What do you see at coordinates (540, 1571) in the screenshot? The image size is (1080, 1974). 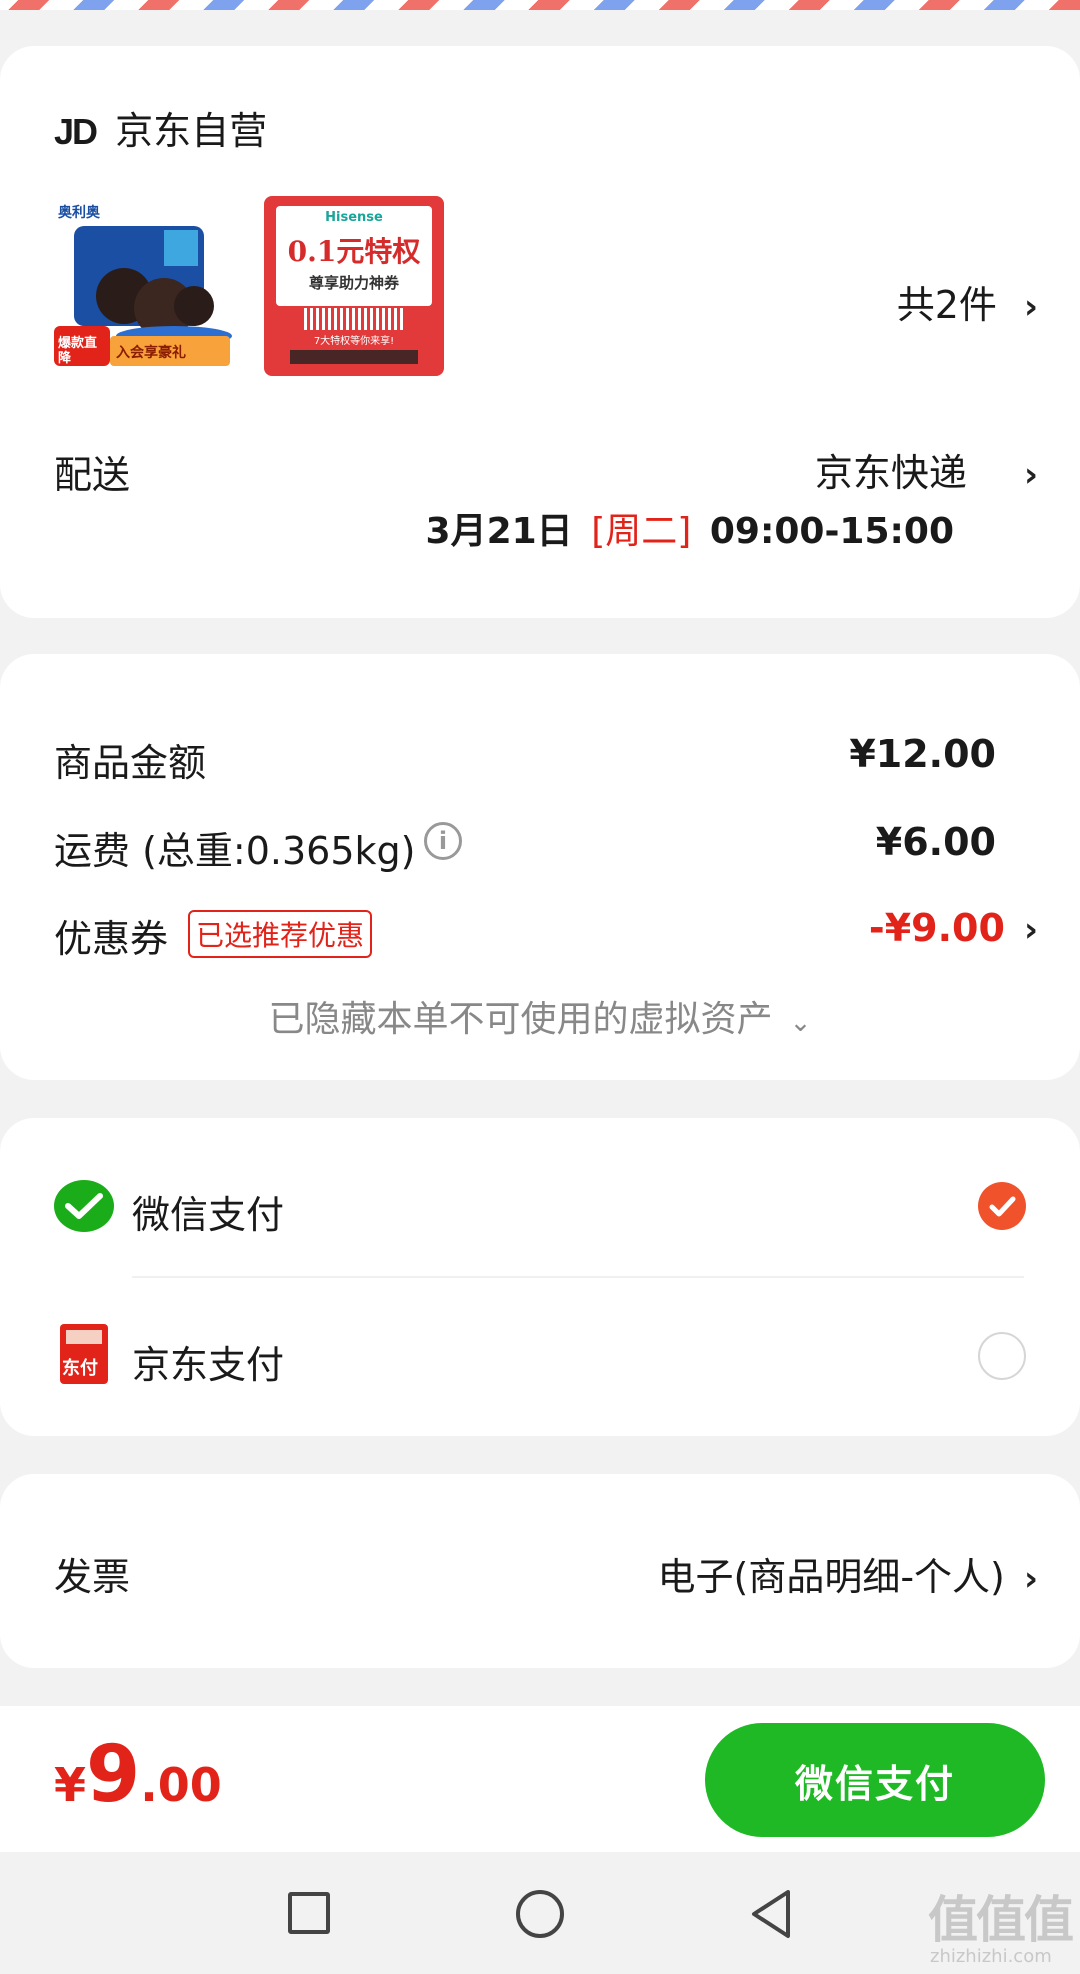 I see `invoice-card: 发票 电子(商品明细-个人) ›` at bounding box center [540, 1571].